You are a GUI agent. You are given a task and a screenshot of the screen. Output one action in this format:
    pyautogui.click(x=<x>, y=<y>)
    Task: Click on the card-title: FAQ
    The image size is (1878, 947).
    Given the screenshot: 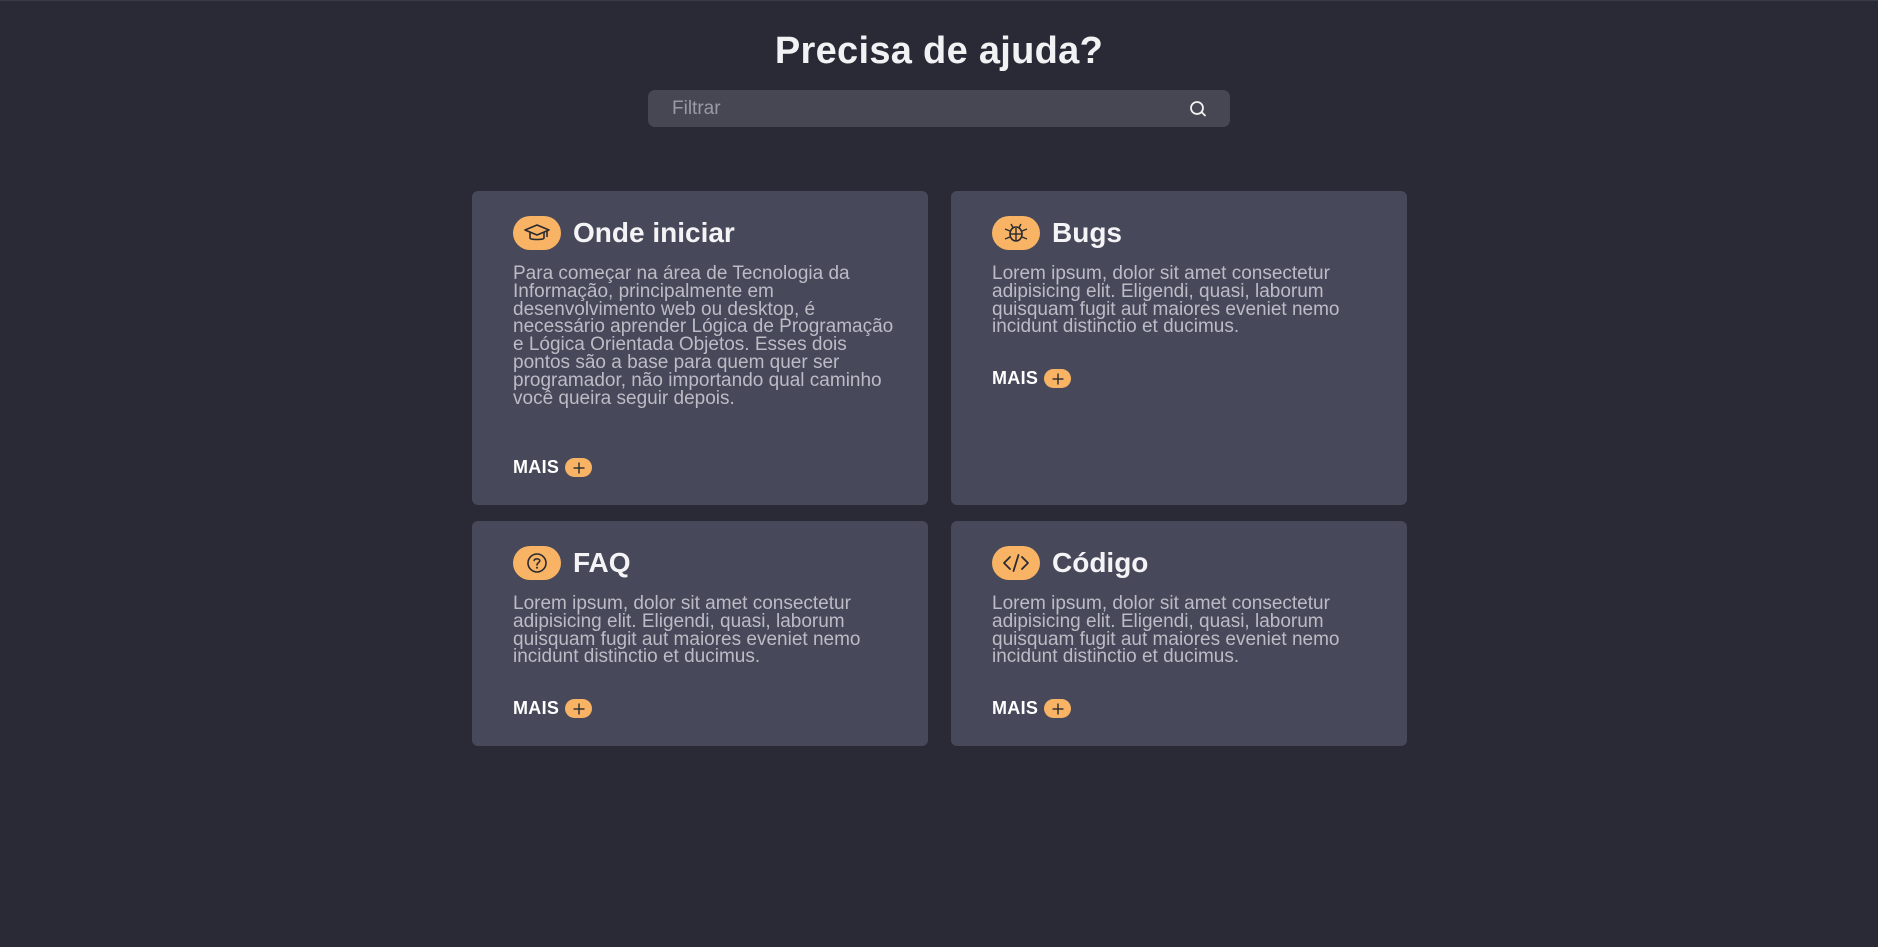 What is the action you would take?
    pyautogui.click(x=602, y=562)
    